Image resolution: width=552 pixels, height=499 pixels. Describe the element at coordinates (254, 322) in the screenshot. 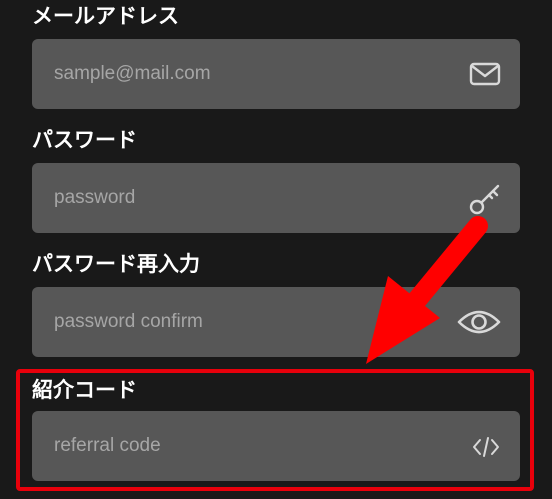

I see `password-confirm-field` at that location.